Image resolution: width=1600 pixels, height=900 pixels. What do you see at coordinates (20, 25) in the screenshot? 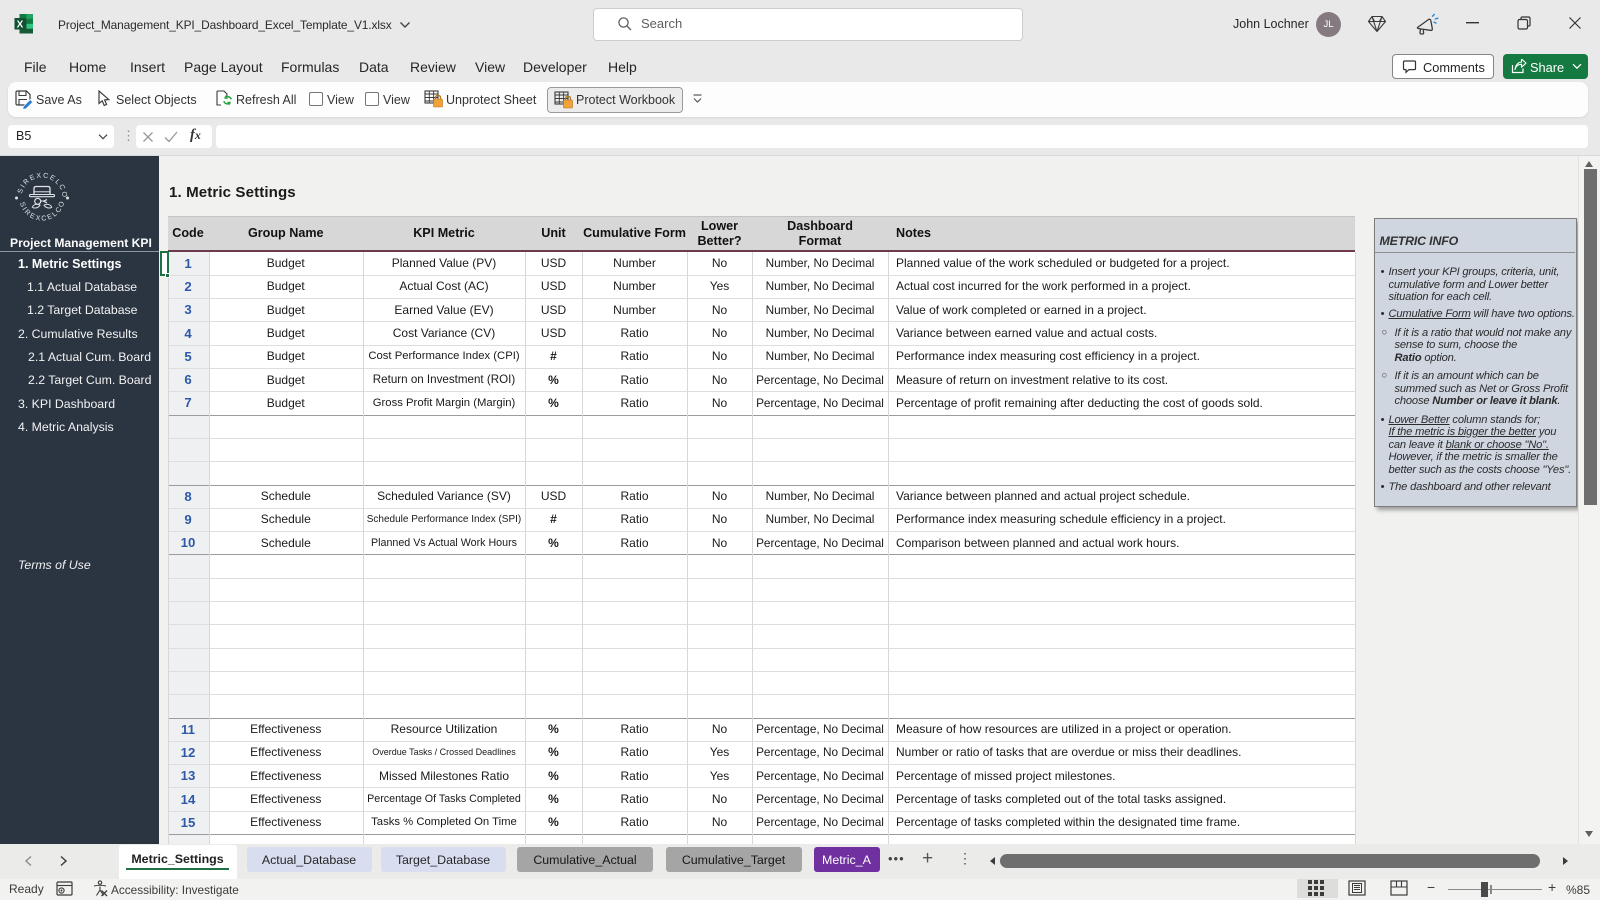
I see `svg-text: X` at bounding box center [20, 25].